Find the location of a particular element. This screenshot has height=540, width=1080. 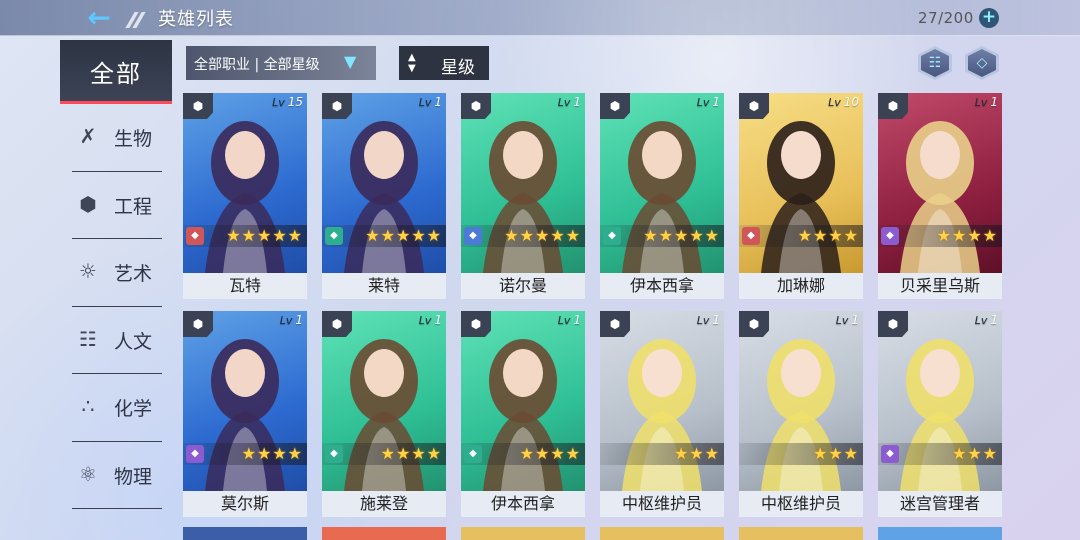

hero-portrait: ⬢ Lv 10 ◆ ★★★★ is located at coordinates (801, 183).